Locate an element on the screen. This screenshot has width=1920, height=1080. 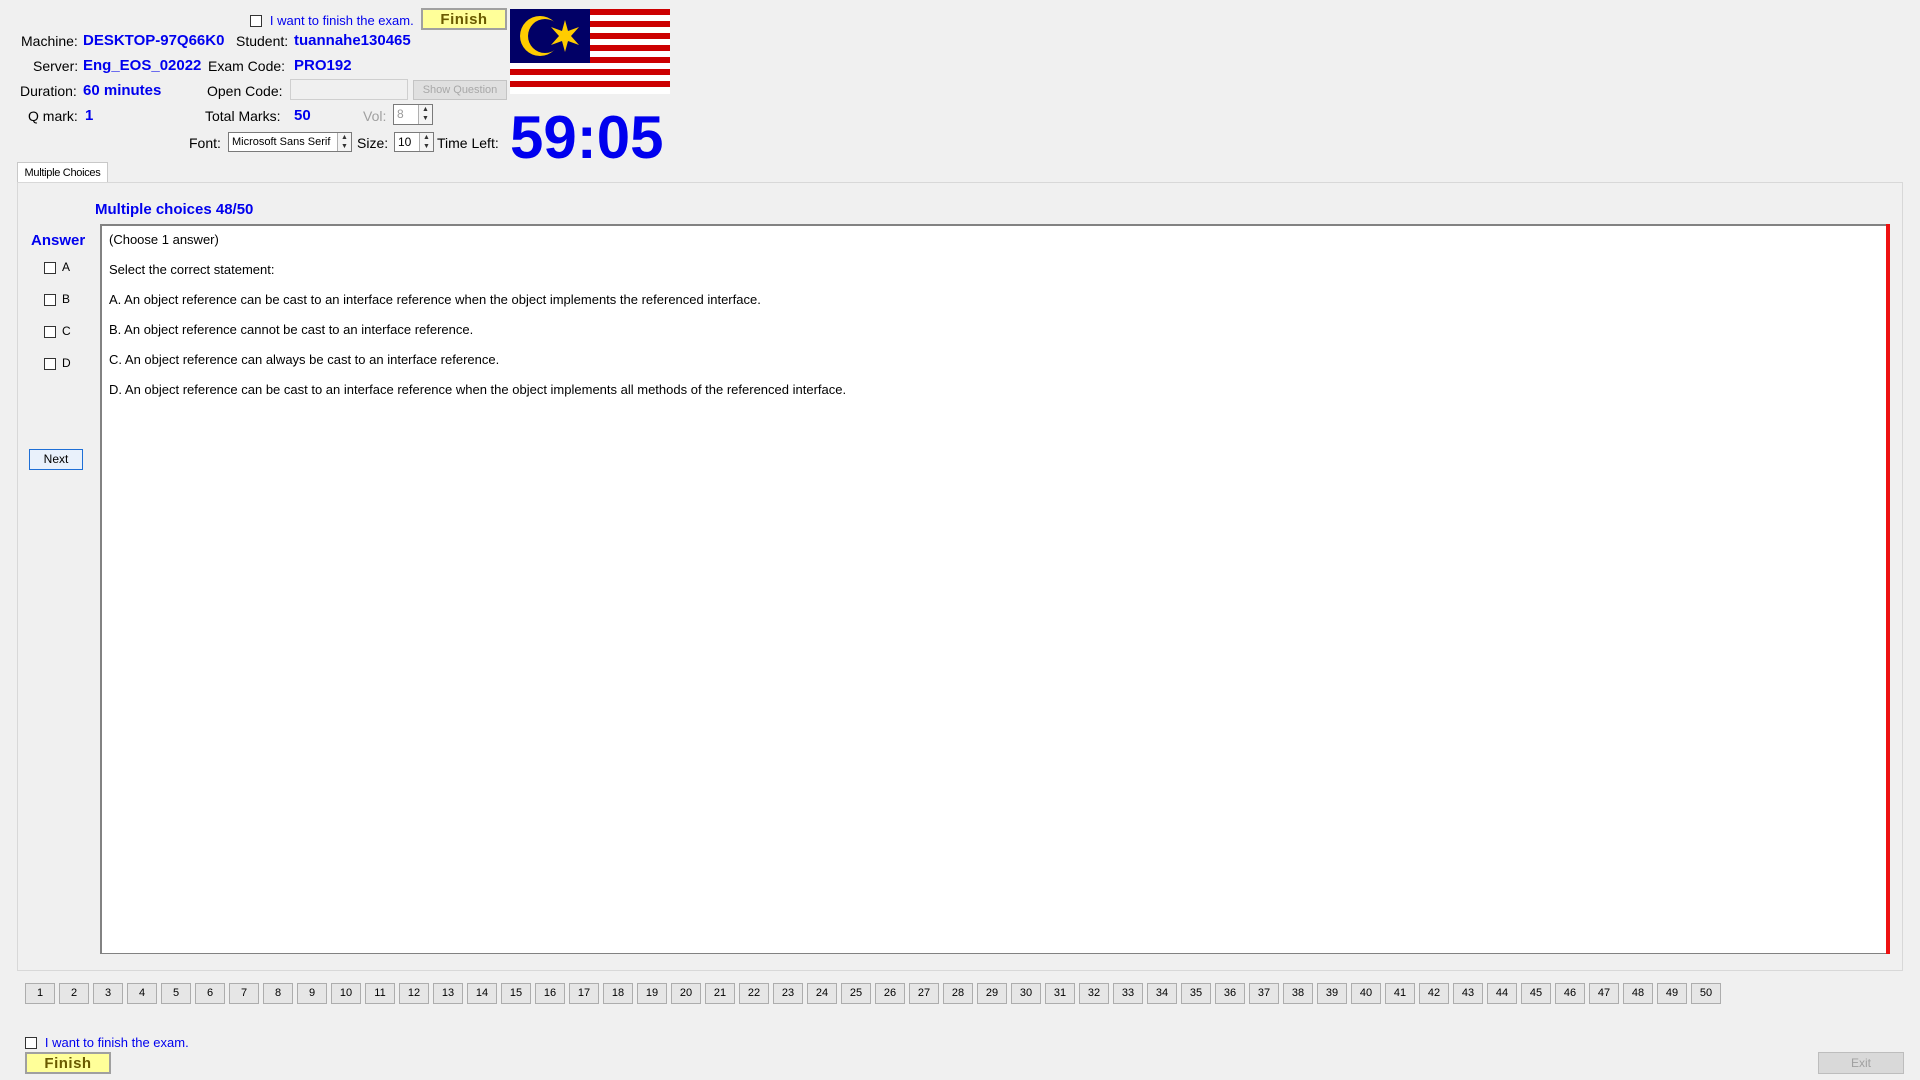
question-nav-button-8: 8 is located at coordinates (278, 993).